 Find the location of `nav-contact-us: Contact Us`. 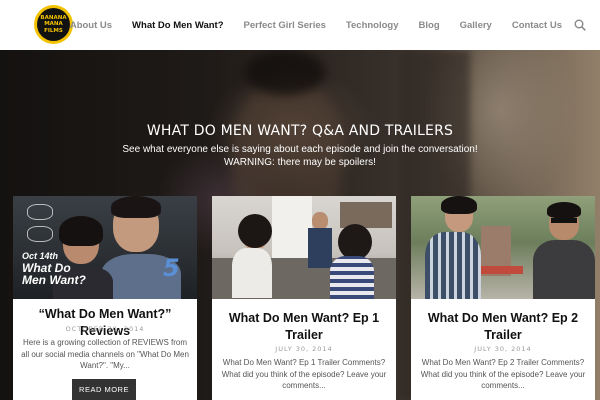

nav-contact-us: Contact Us is located at coordinates (537, 25).